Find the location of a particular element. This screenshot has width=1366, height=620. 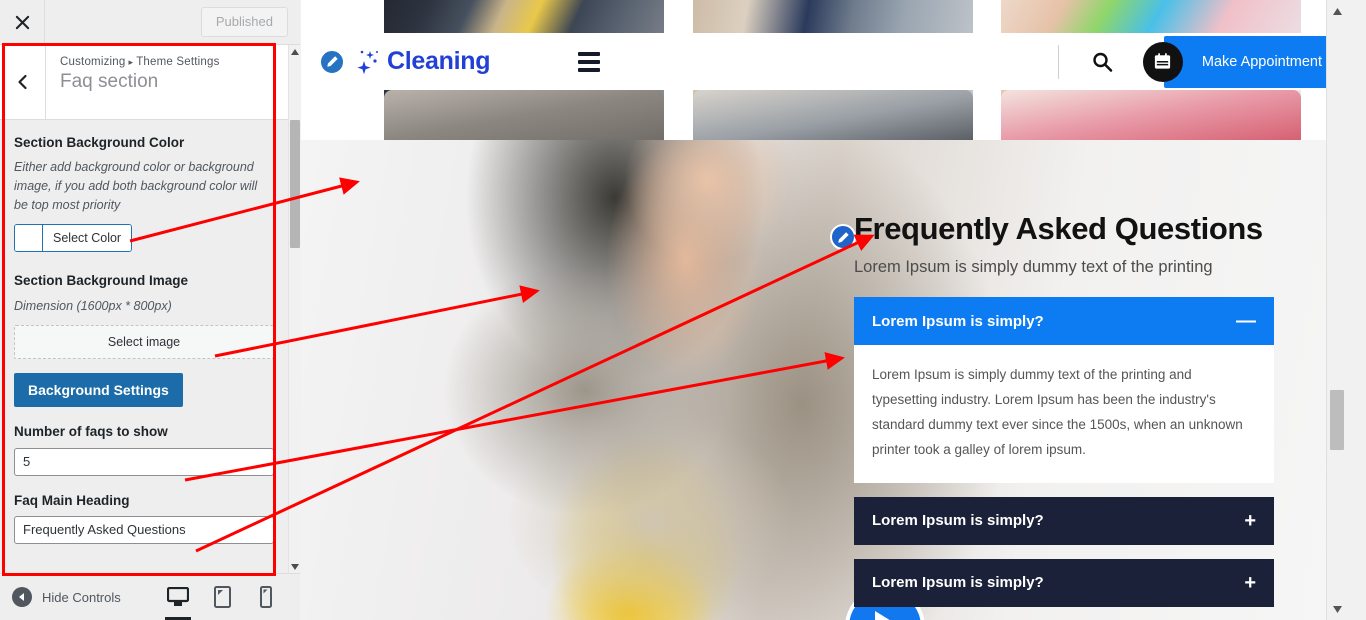

magnifier-glyph is located at coordinates (1103, 62).